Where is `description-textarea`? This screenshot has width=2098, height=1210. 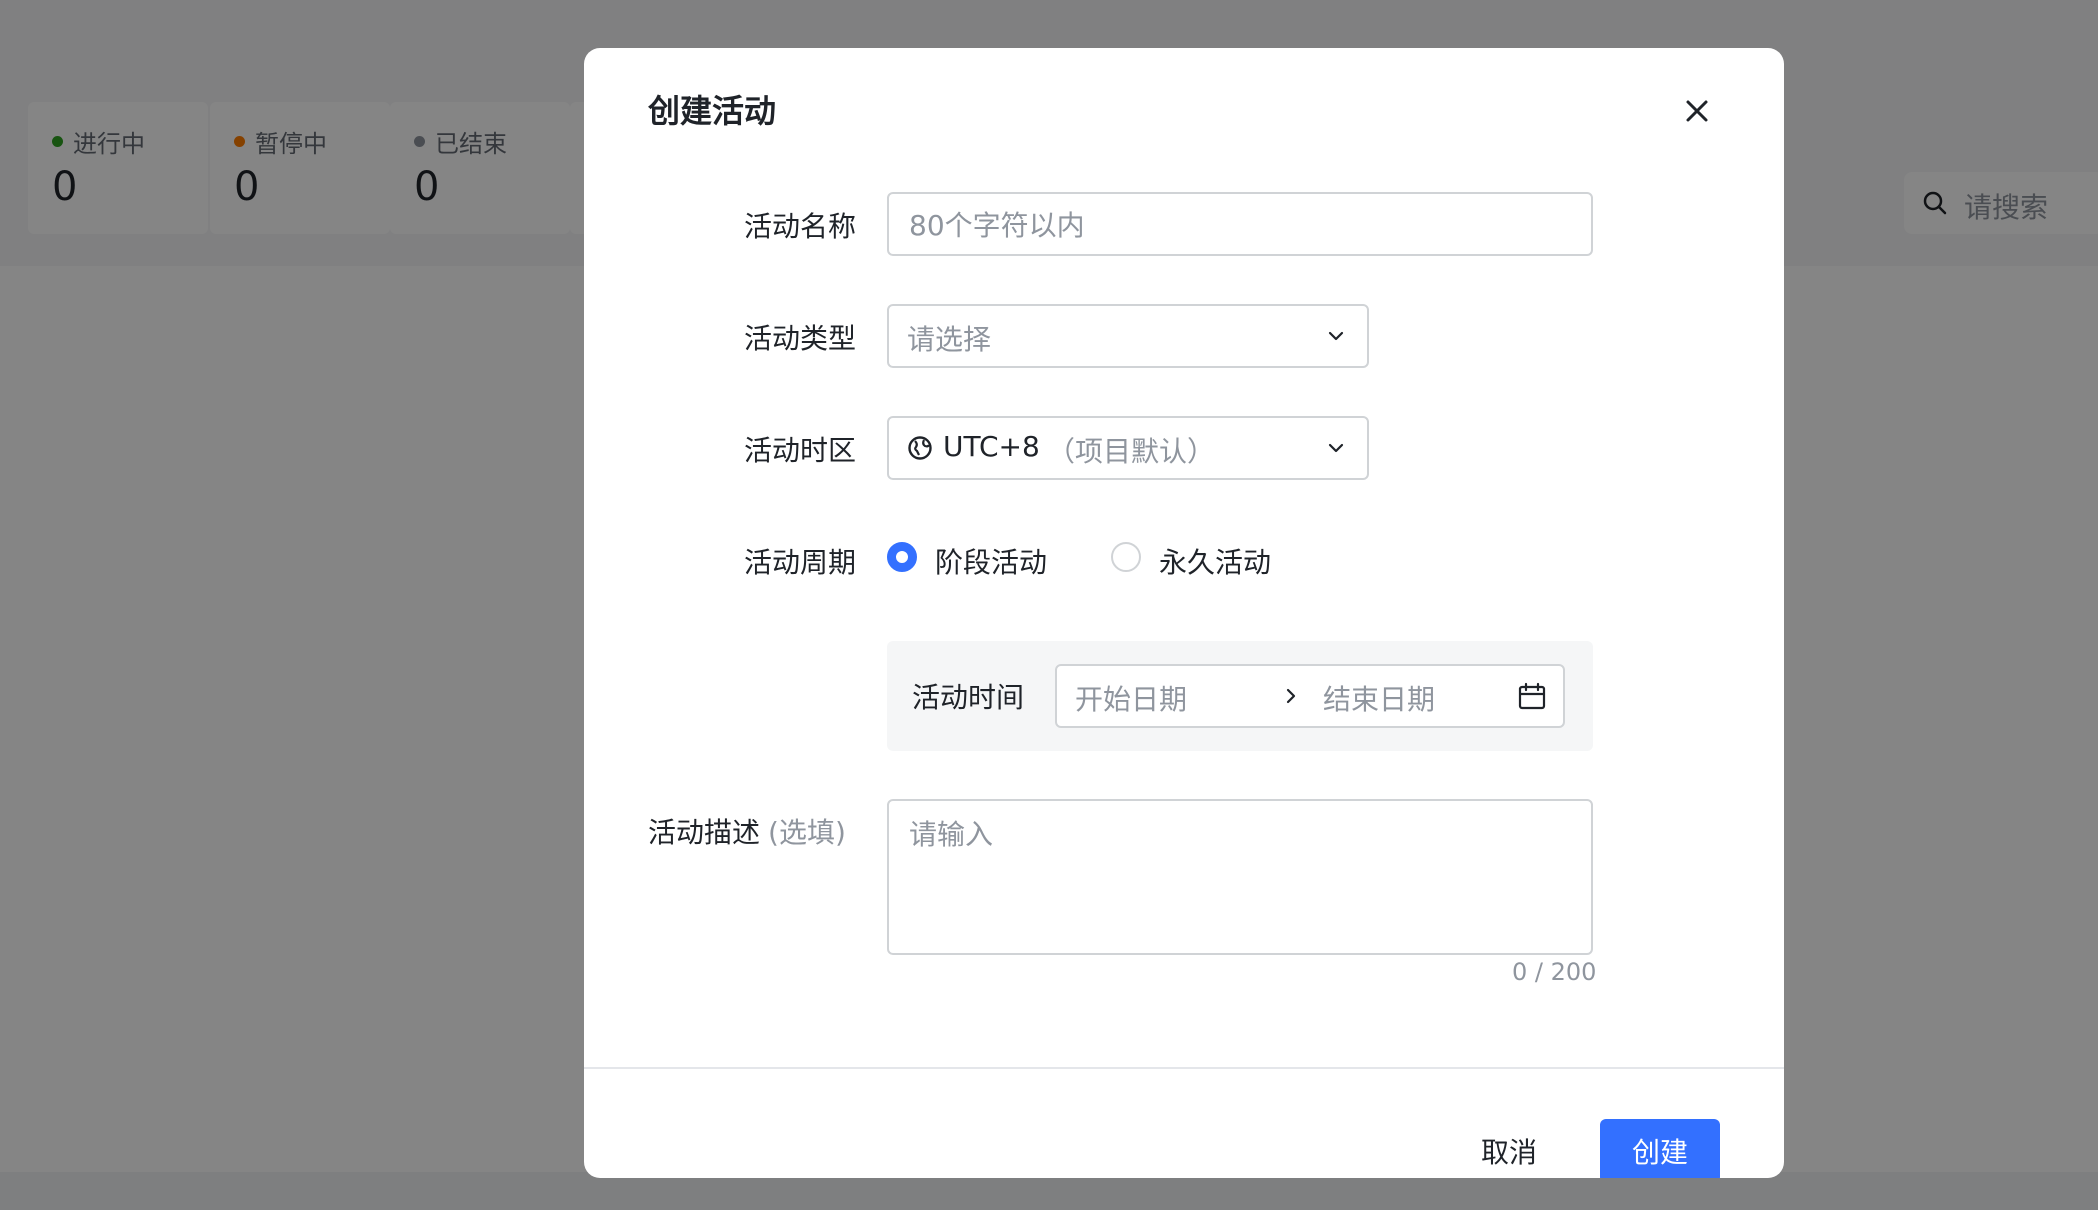
description-textarea is located at coordinates (1239, 878).